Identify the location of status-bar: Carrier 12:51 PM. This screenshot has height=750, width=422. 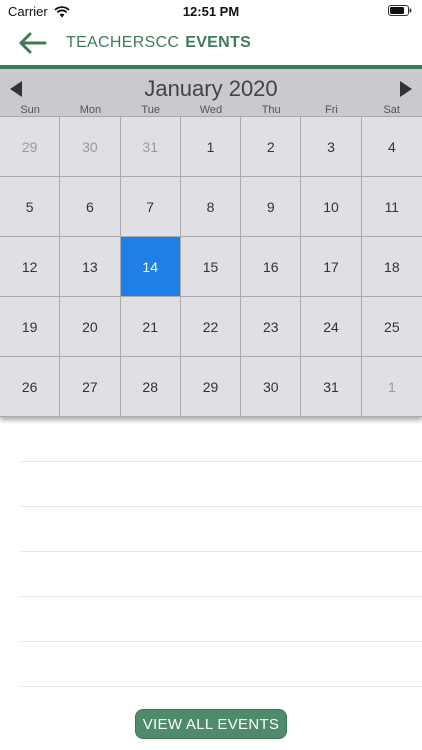
(211, 11).